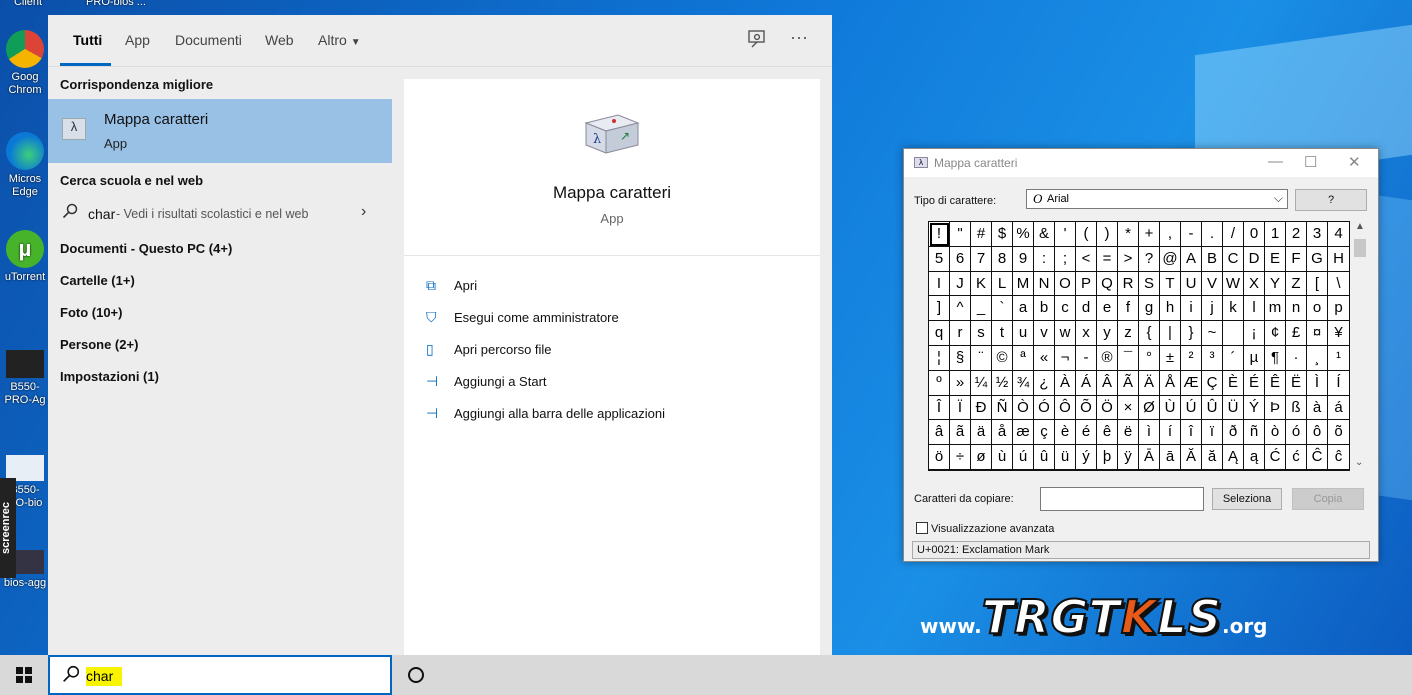  What do you see at coordinates (1212, 309) in the screenshot?
I see `char-cell: j` at bounding box center [1212, 309].